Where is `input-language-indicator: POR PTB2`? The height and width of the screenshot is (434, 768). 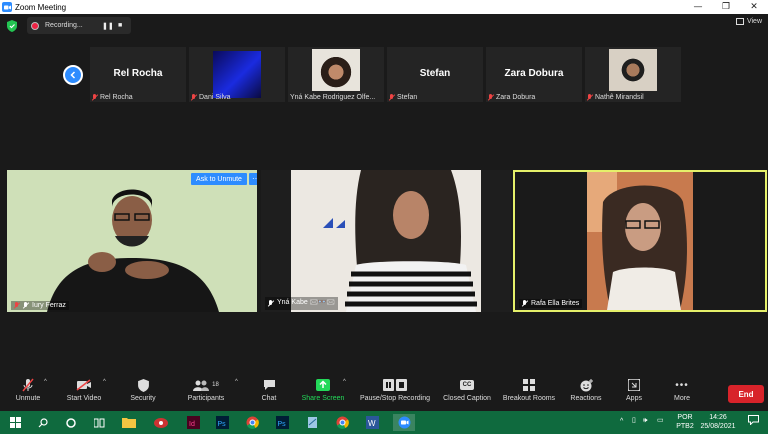 input-language-indicator: POR PTB2 is located at coordinates (685, 422).